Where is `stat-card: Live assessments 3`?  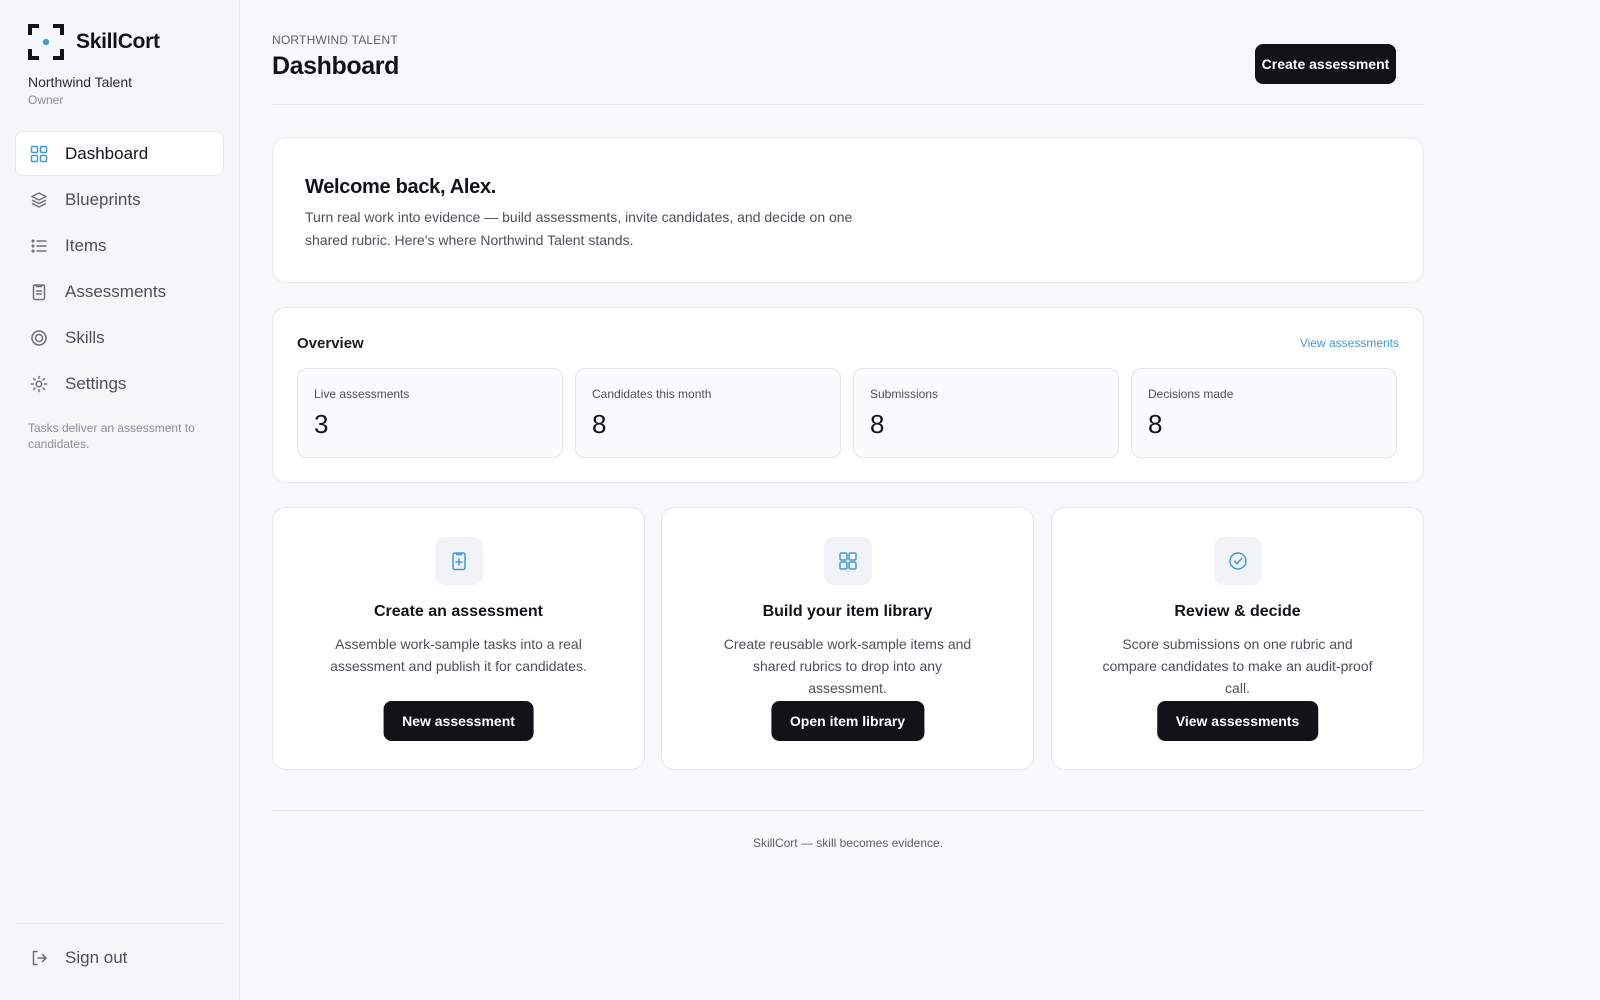 stat-card: Live assessments 3 is located at coordinates (430, 413).